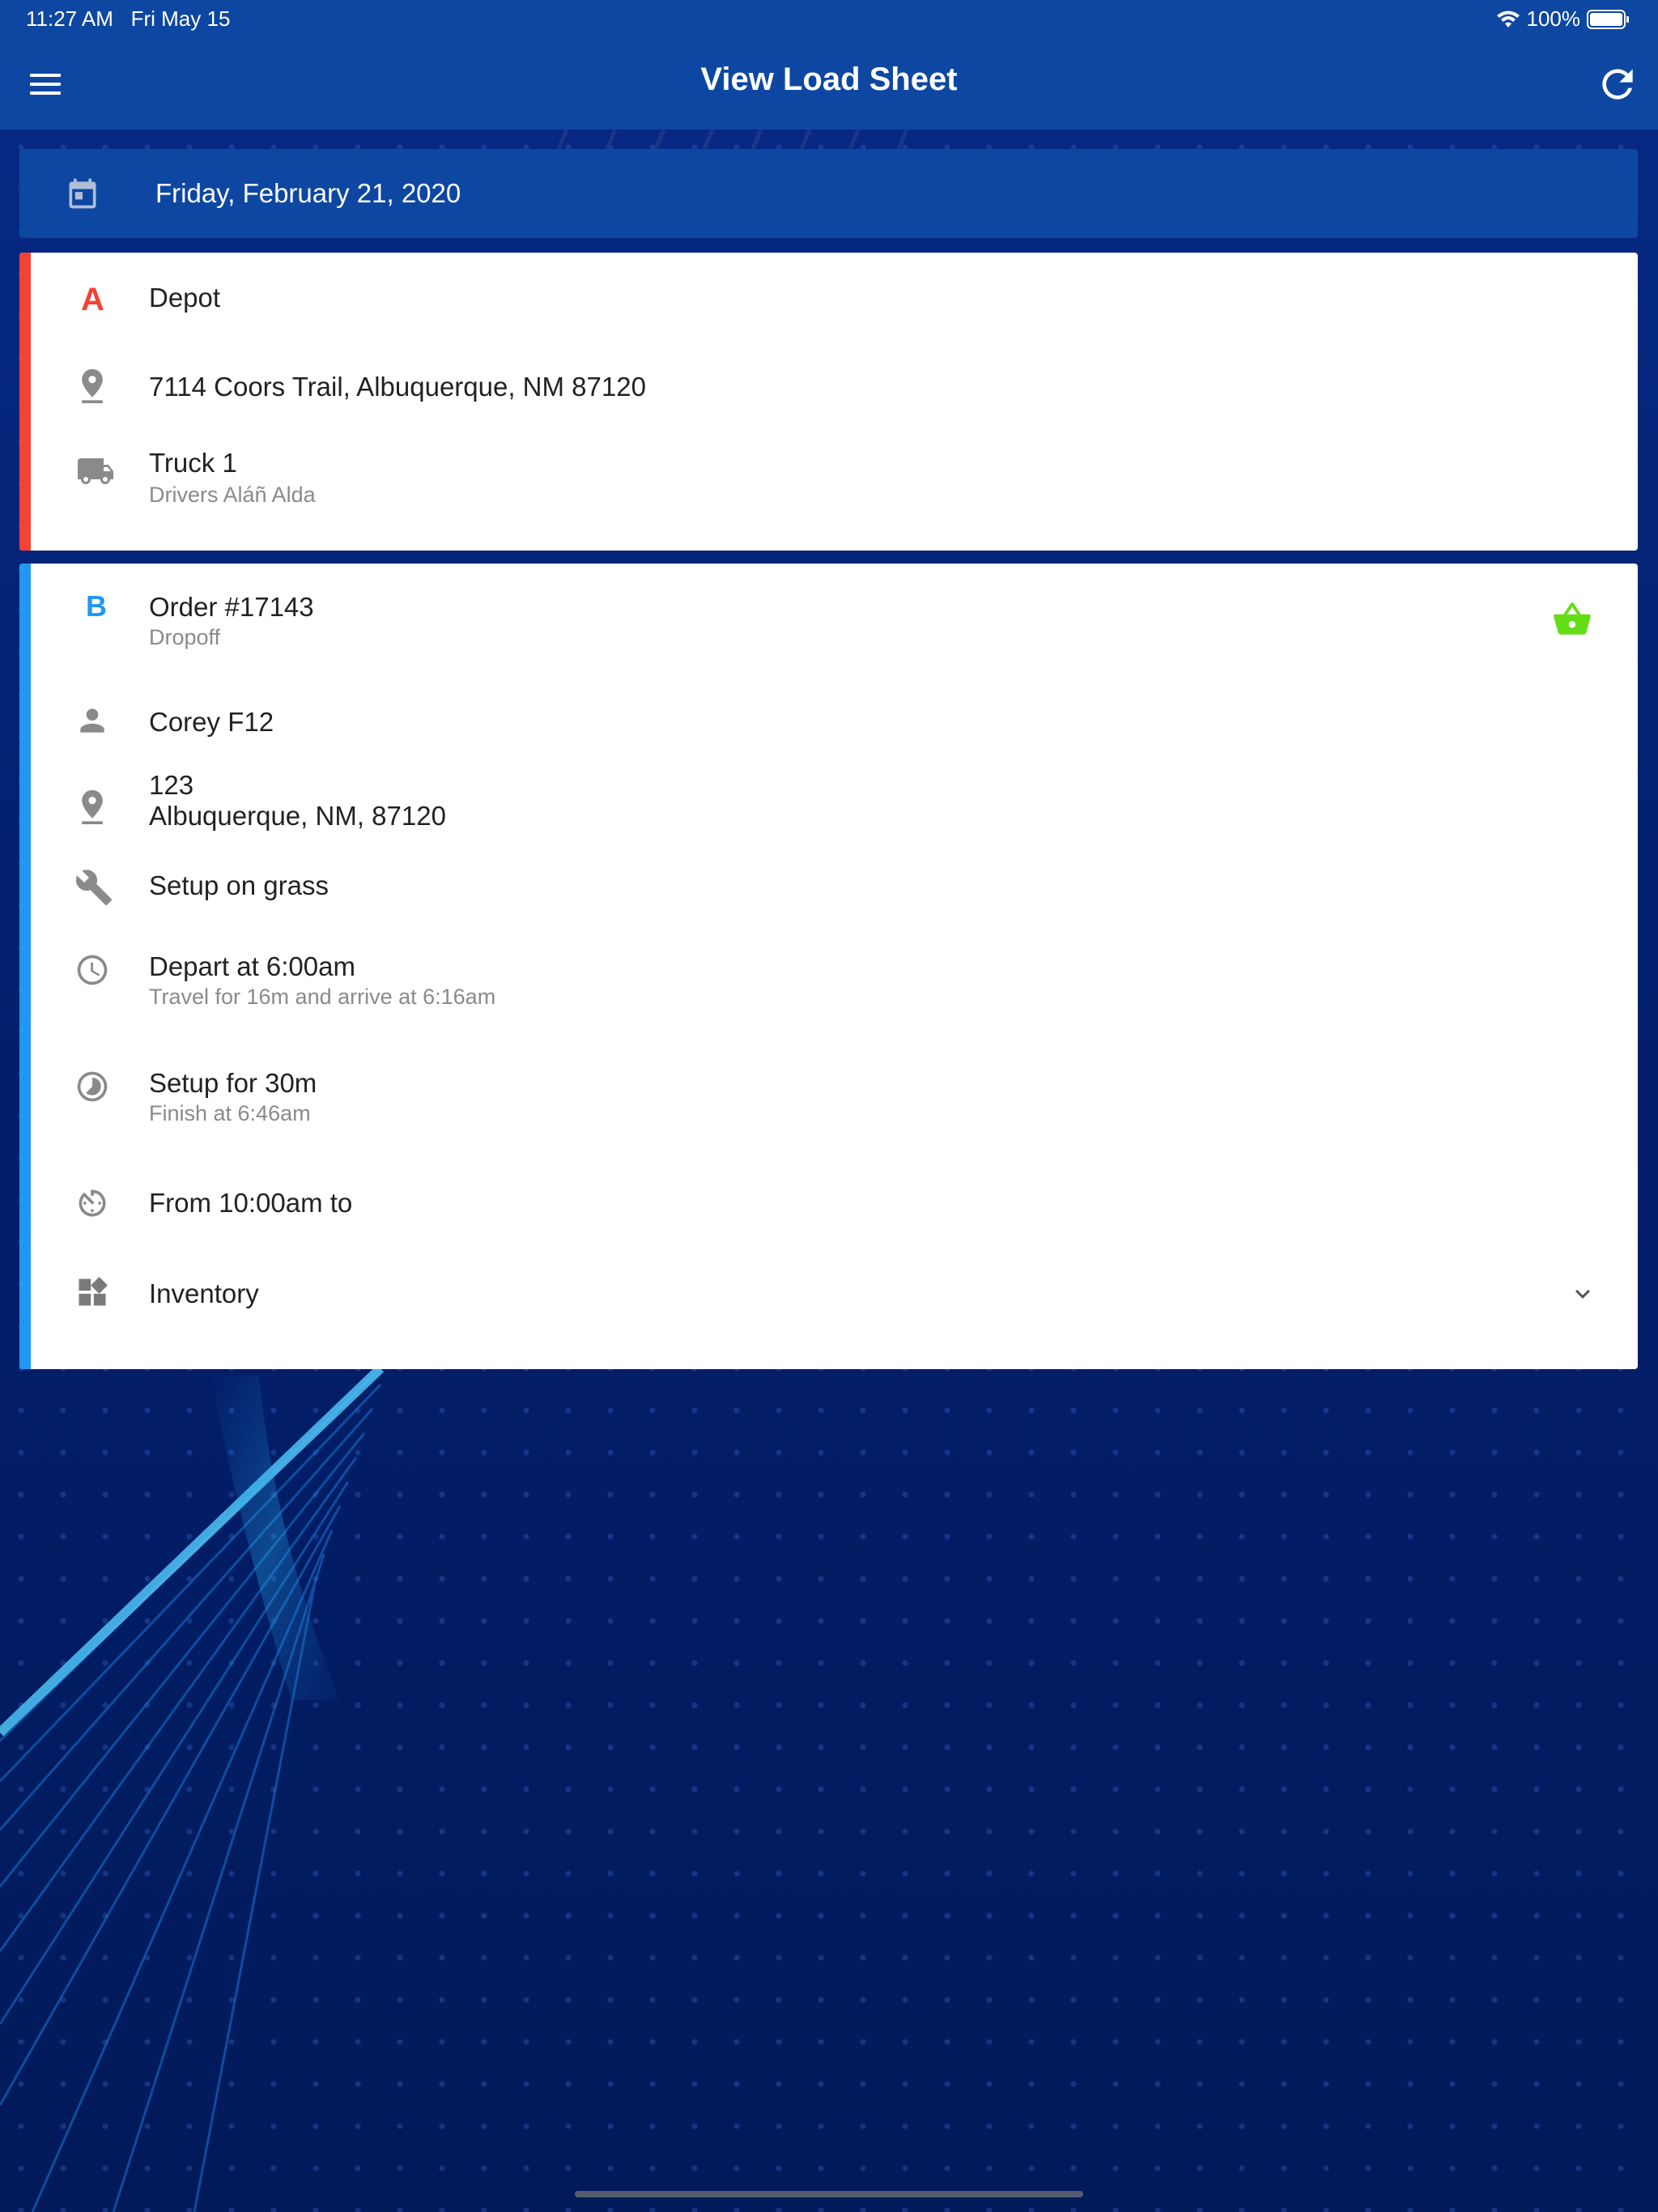 Image resolution: width=1658 pixels, height=2212 pixels. What do you see at coordinates (828, 807) in the screenshot?
I see `order-address-row: 123 Albuquerque, NM, 87120` at bounding box center [828, 807].